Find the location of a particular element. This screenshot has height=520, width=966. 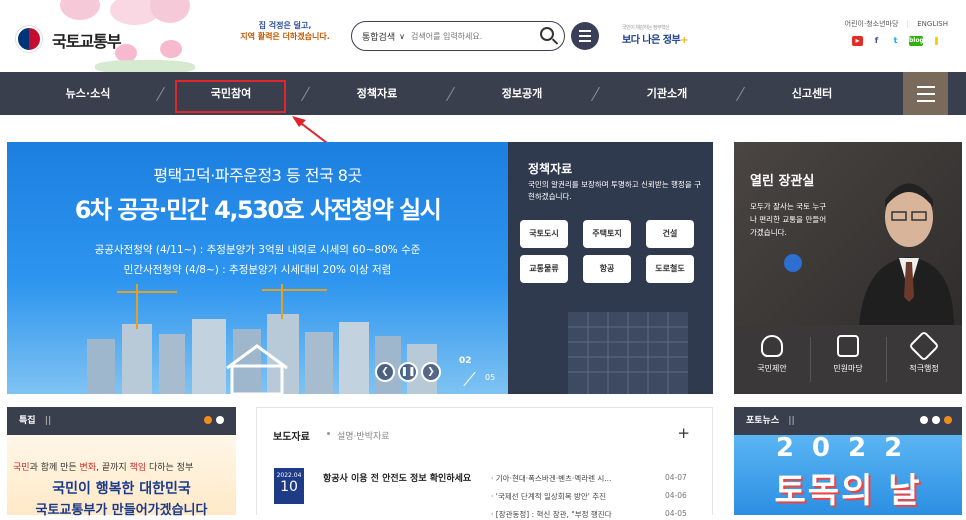

page-separator is located at coordinates (469, 379).